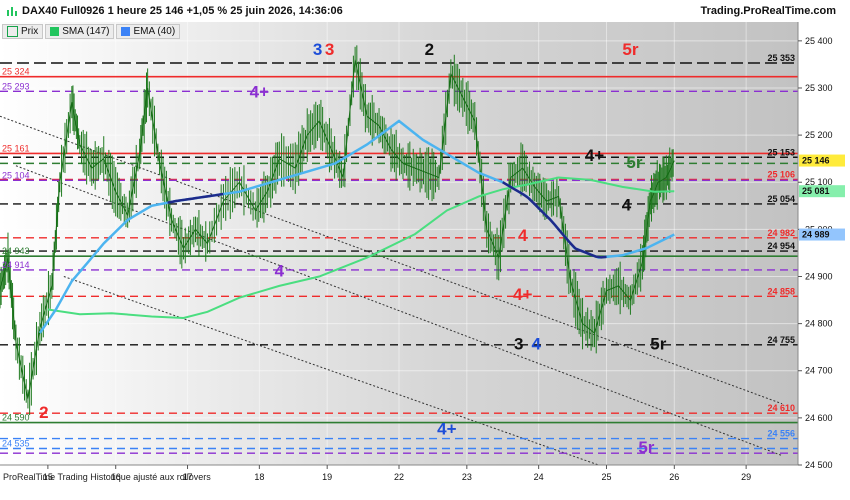 The height and width of the screenshot is (500, 850). What do you see at coordinates (768, 11) in the screenshot?
I see `brand-label: Trading.ProRealTime.com` at bounding box center [768, 11].